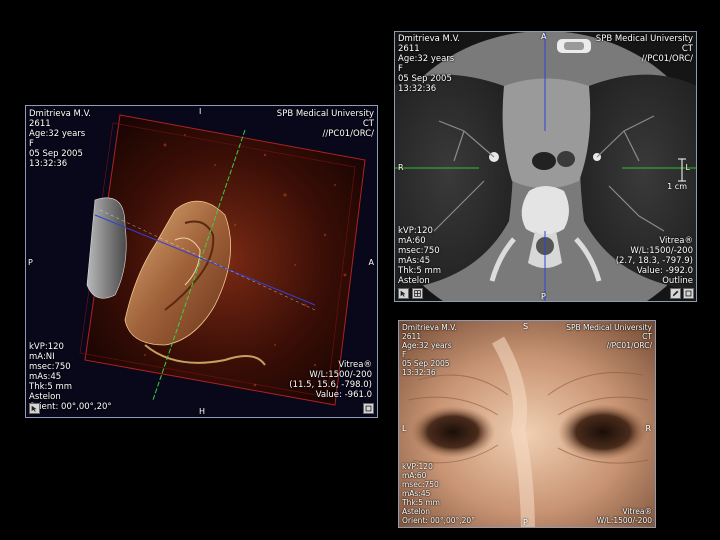 The image size is (720, 540). Describe the element at coordinates (609, 336) in the screenshot. I see `endo-institution-info: SPB Medical University CT //PC01/ORC/` at that location.